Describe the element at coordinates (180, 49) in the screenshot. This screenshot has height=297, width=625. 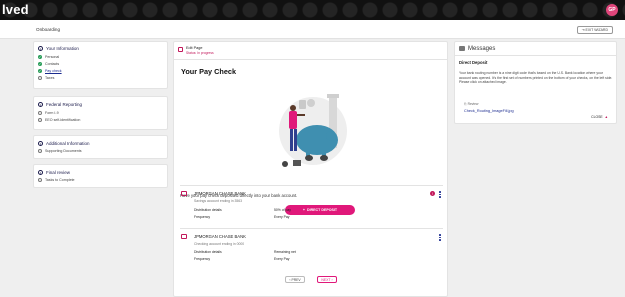
I see `edit-page-icon` at that location.